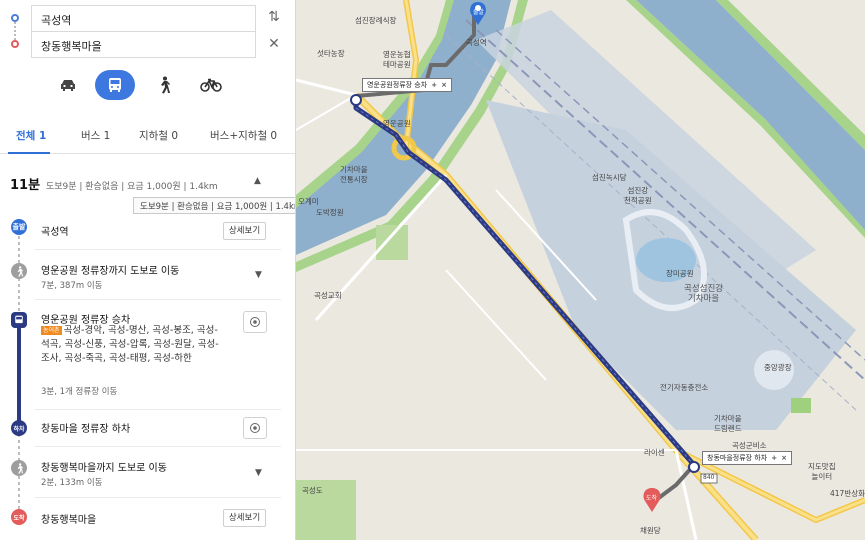  I want to click on walk2-title: 창동행복마을까지 도보로 이동, so click(104, 468).